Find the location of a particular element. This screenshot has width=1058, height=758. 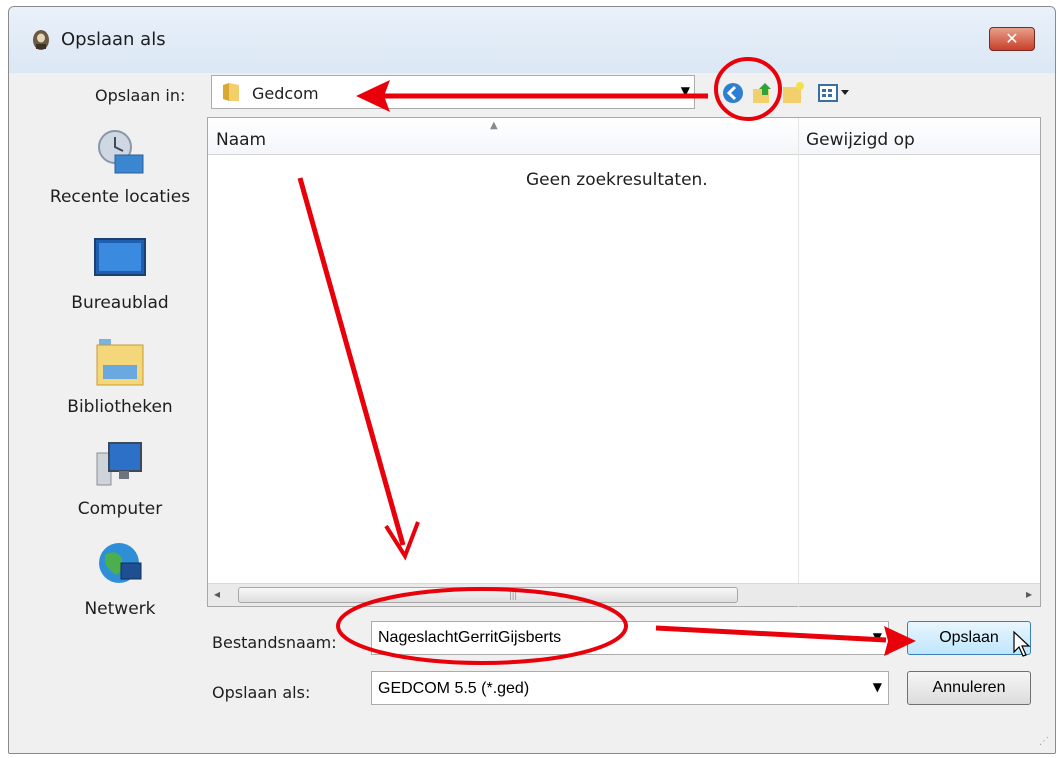

column-header-modified: Gewijzigd op is located at coordinates (860, 140).